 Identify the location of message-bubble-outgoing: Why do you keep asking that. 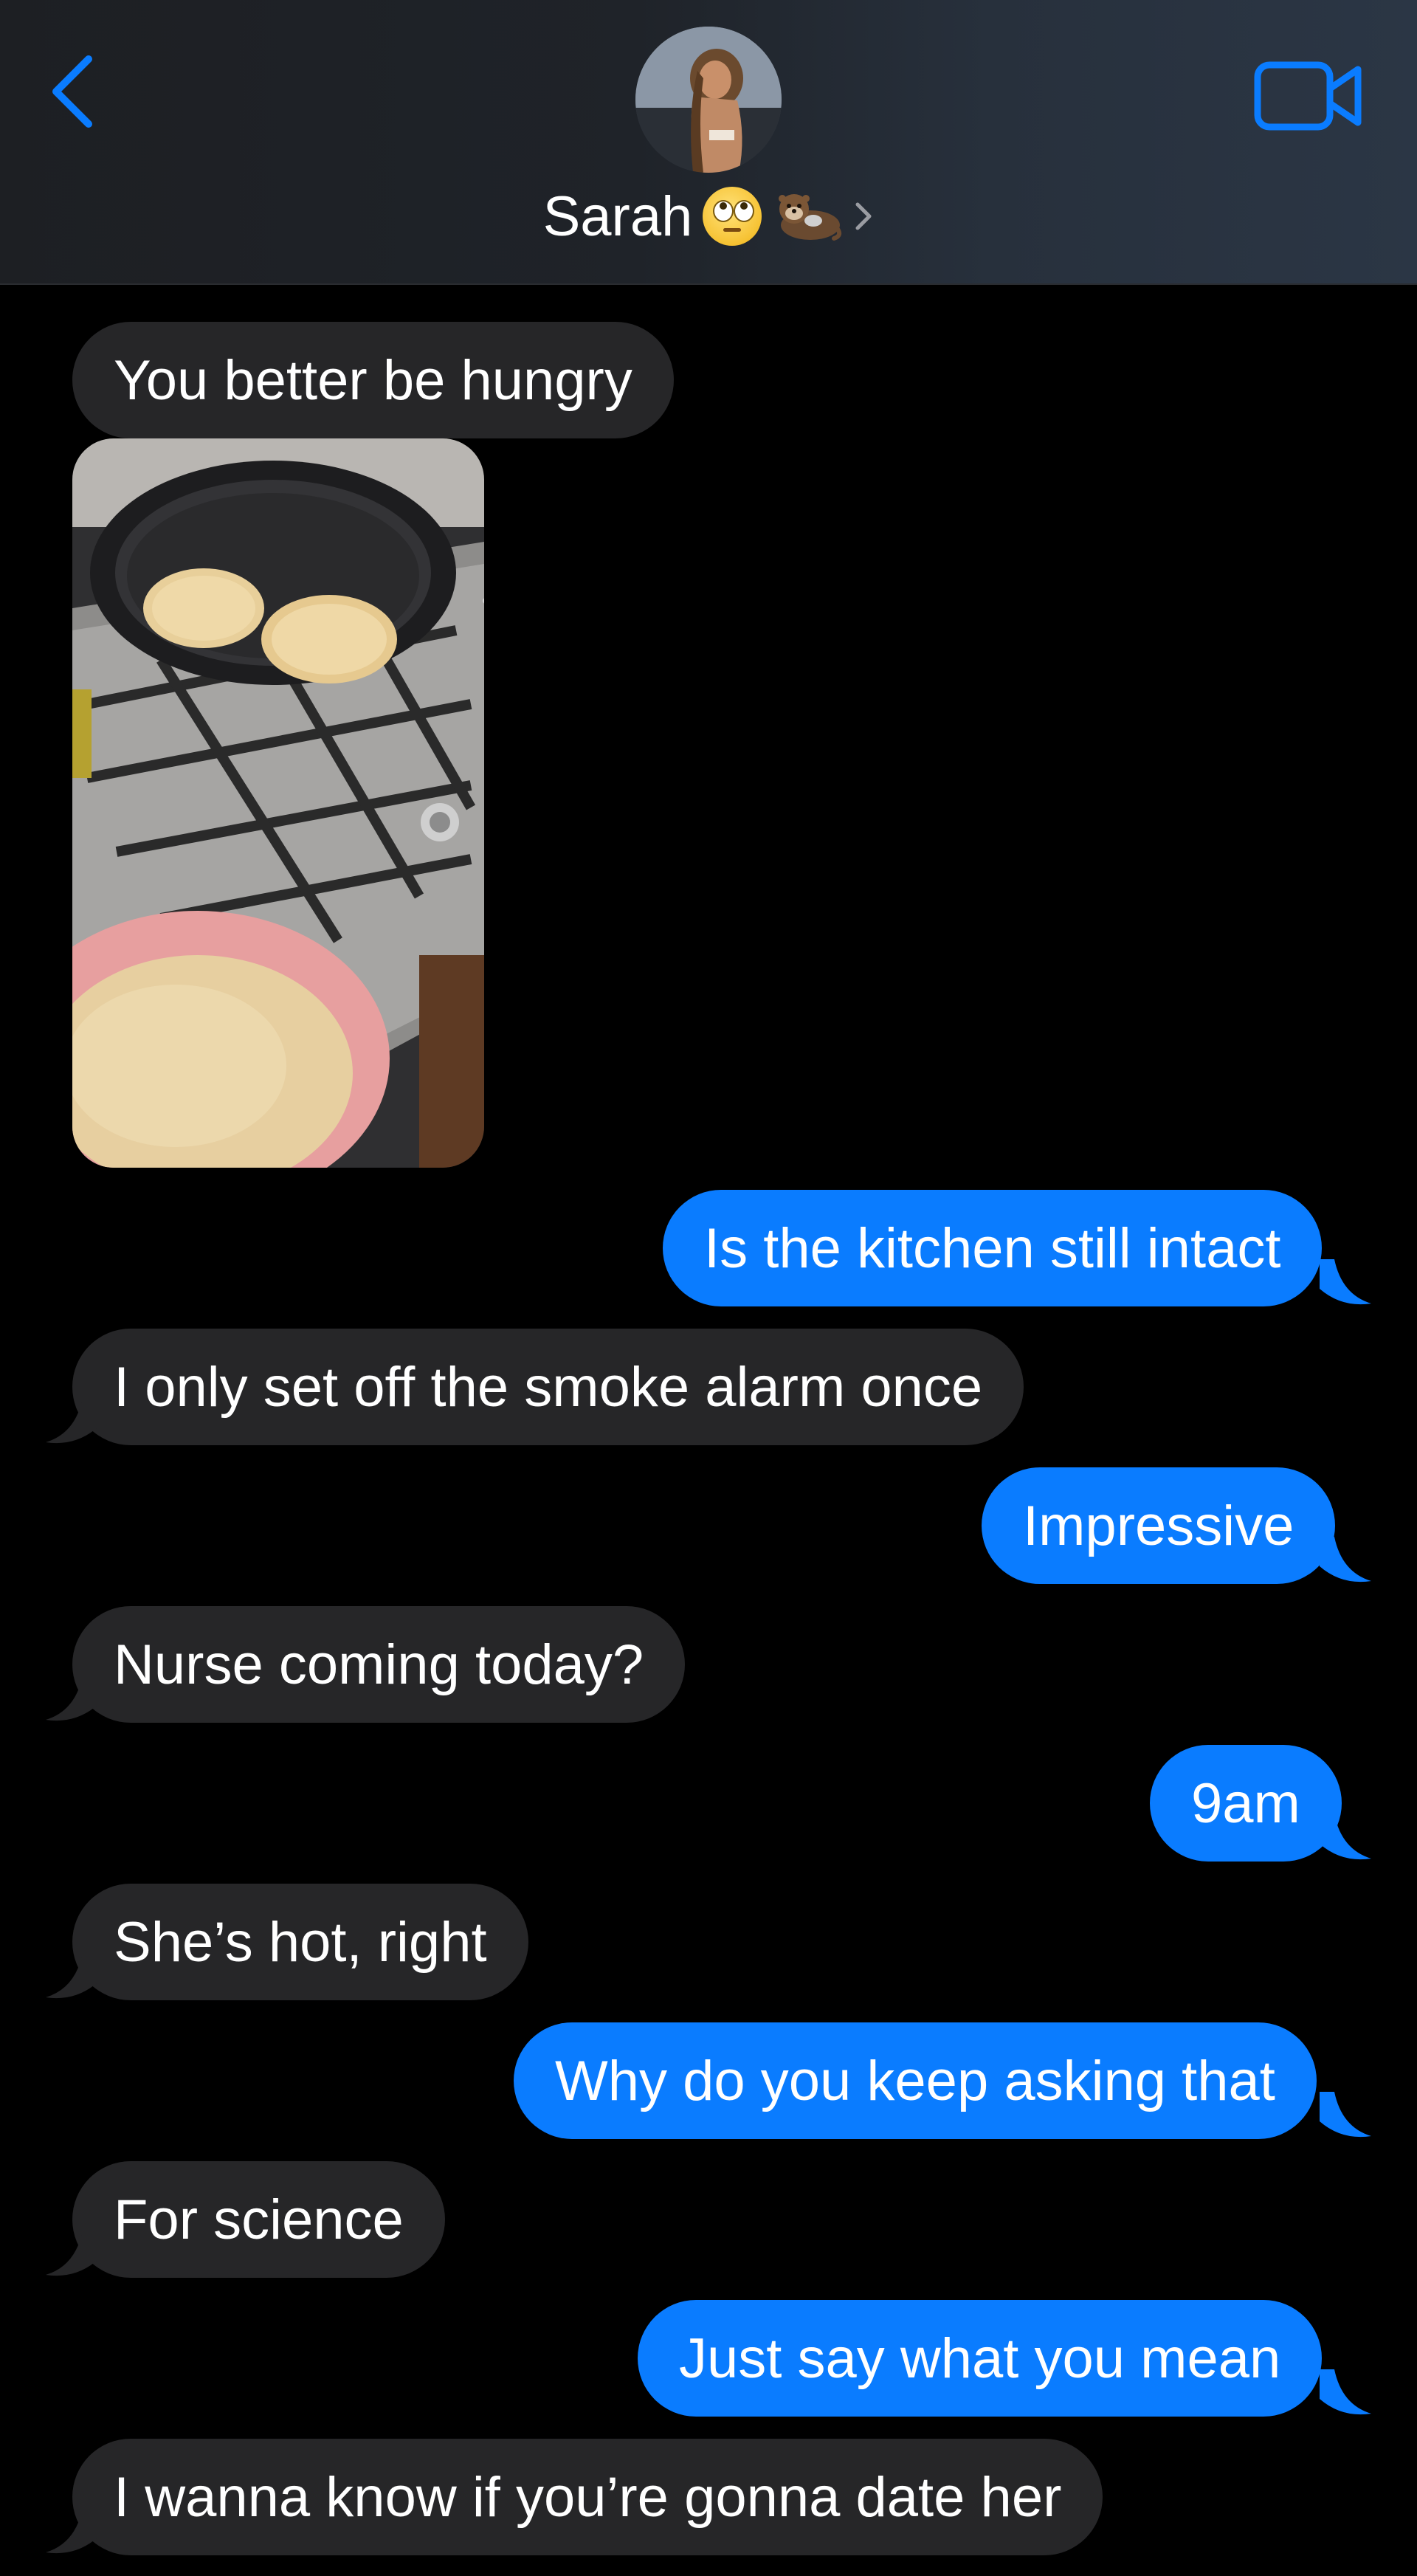
(916, 2080).